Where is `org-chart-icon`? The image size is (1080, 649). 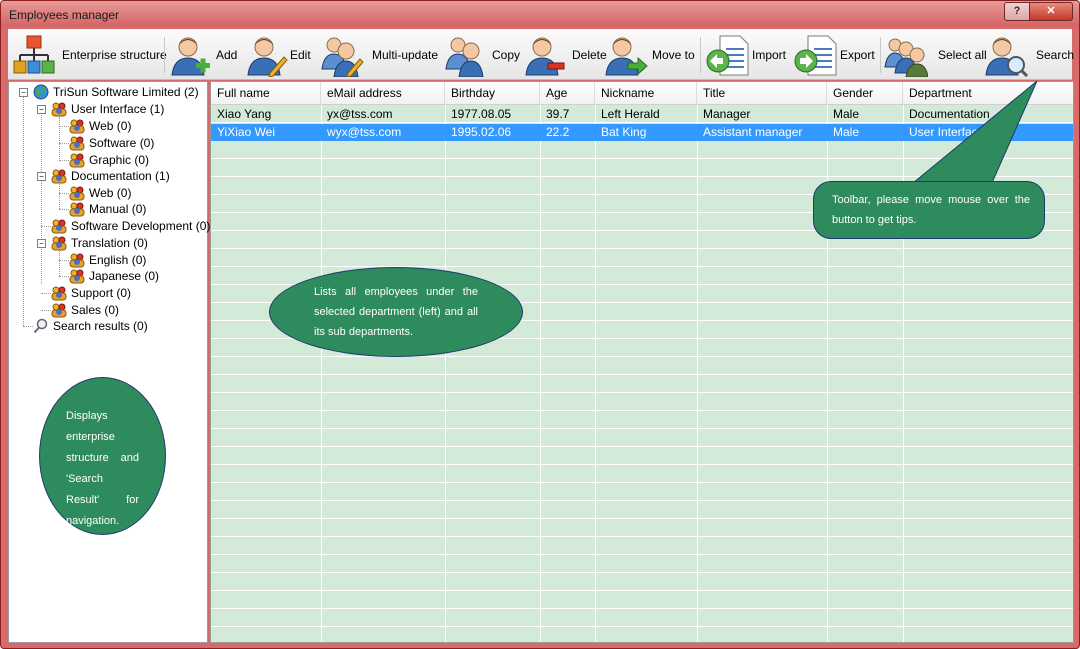 org-chart-icon is located at coordinates (34, 54).